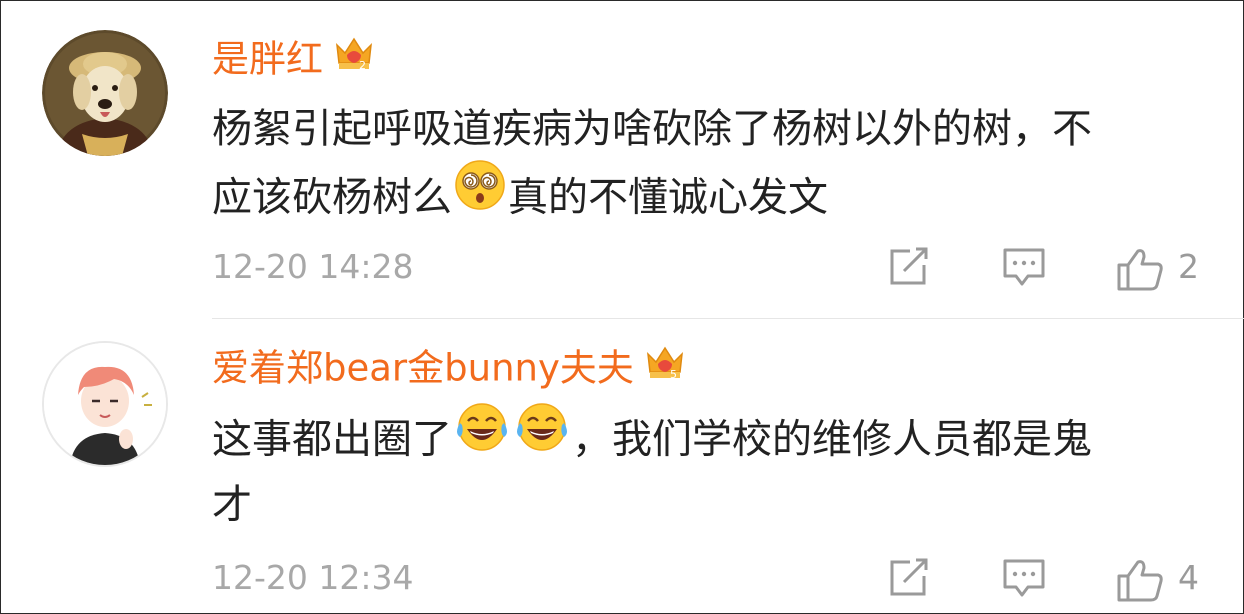 Image resolution: width=1244 pixels, height=614 pixels. What do you see at coordinates (423, 368) in the screenshot?
I see `username-text: 爱着郑bear金bunny夫夫` at bounding box center [423, 368].